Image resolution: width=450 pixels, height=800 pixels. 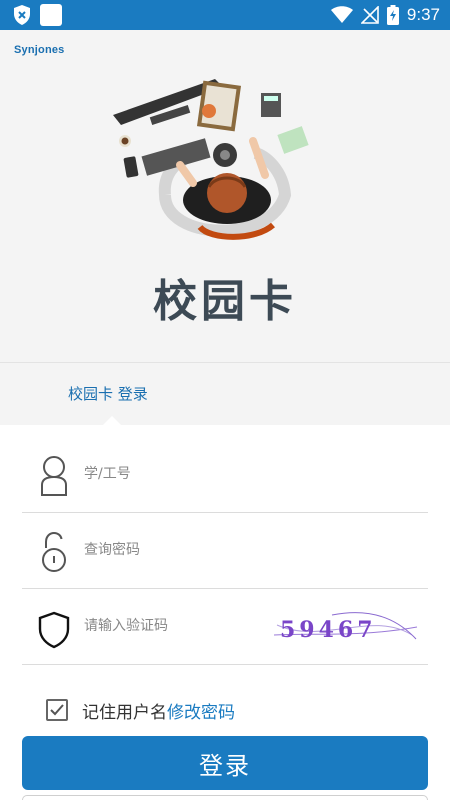 What do you see at coordinates (225, 763) in the screenshot?
I see `login-button: 登录` at bounding box center [225, 763].